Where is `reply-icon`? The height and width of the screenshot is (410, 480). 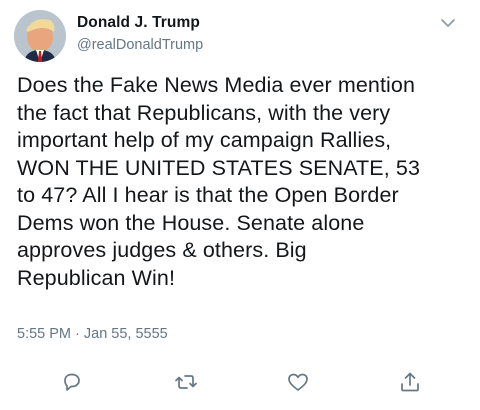 reply-icon is located at coordinates (72, 382).